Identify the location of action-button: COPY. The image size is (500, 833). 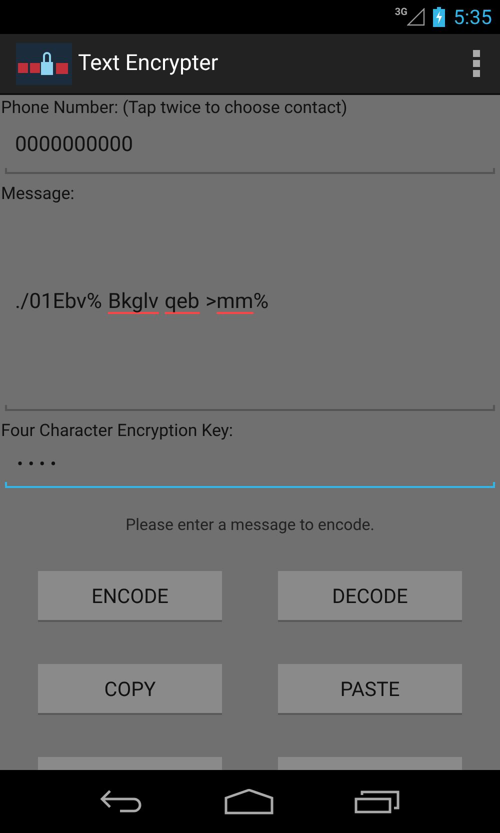
(130, 689).